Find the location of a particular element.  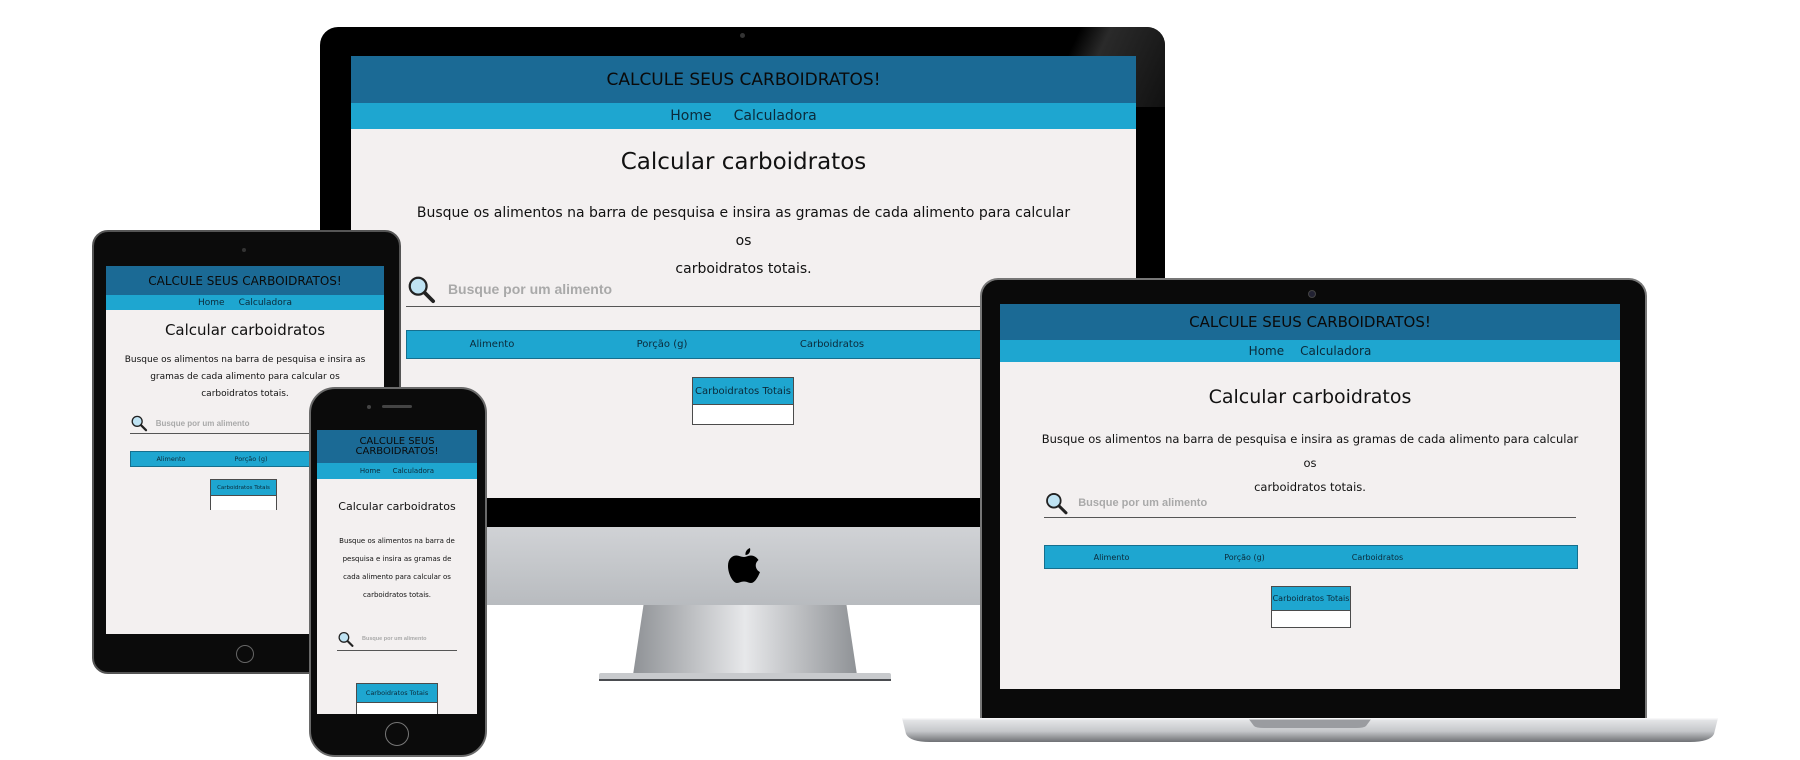

description-line: carboidratos totais. is located at coordinates (397, 595).